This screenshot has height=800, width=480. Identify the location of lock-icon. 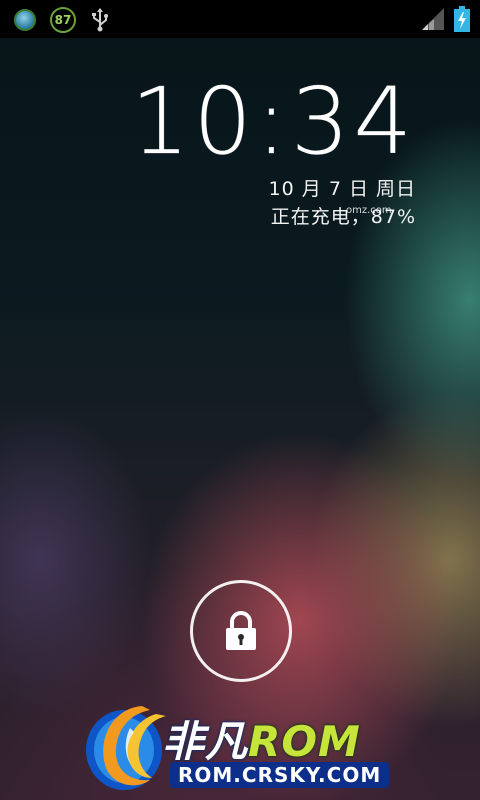
(241, 630).